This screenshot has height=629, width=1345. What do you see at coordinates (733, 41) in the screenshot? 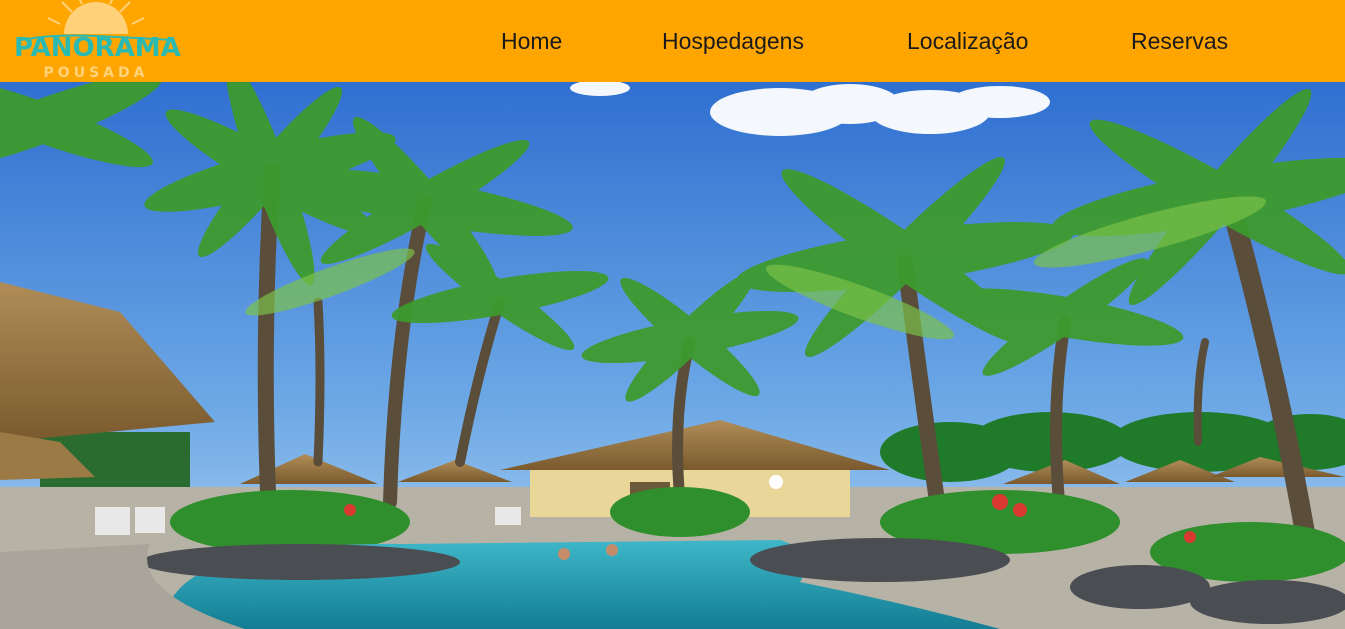
I see `nav-hospedagens: Hospedagens` at bounding box center [733, 41].